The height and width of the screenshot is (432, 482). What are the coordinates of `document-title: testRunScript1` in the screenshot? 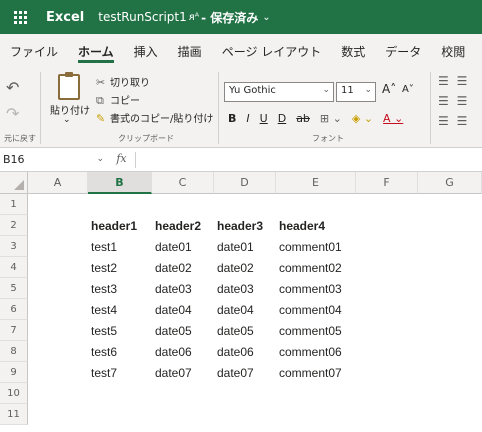 It's located at (142, 17).